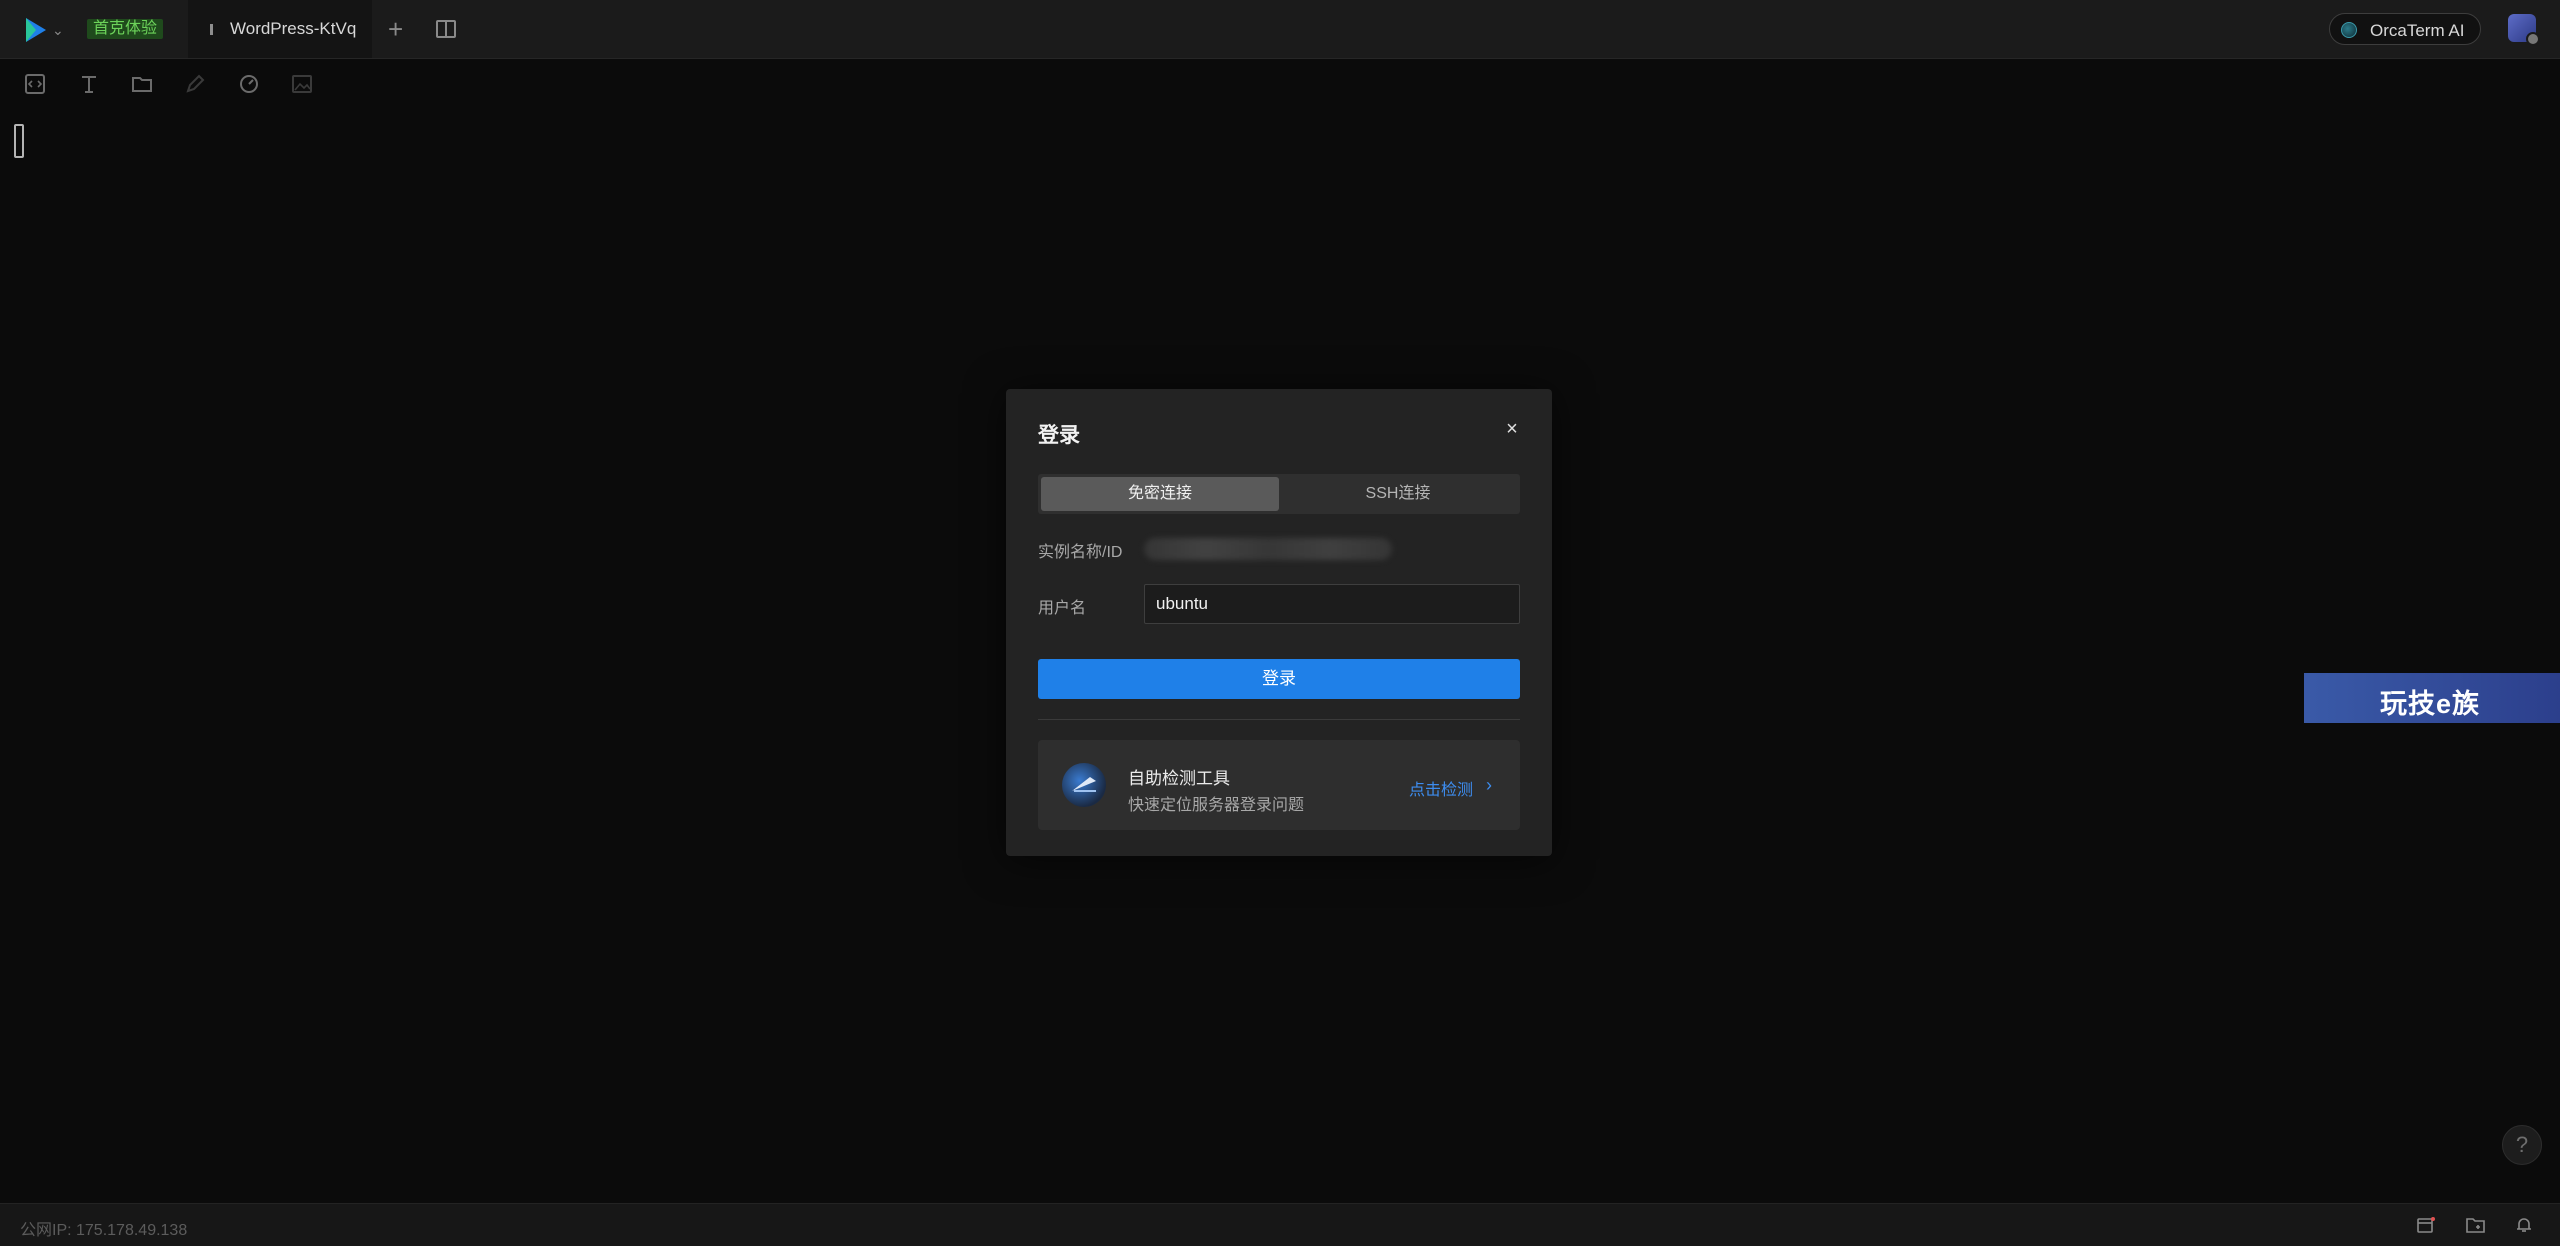  What do you see at coordinates (35, 30) in the screenshot?
I see `app-logo-icon` at bounding box center [35, 30].